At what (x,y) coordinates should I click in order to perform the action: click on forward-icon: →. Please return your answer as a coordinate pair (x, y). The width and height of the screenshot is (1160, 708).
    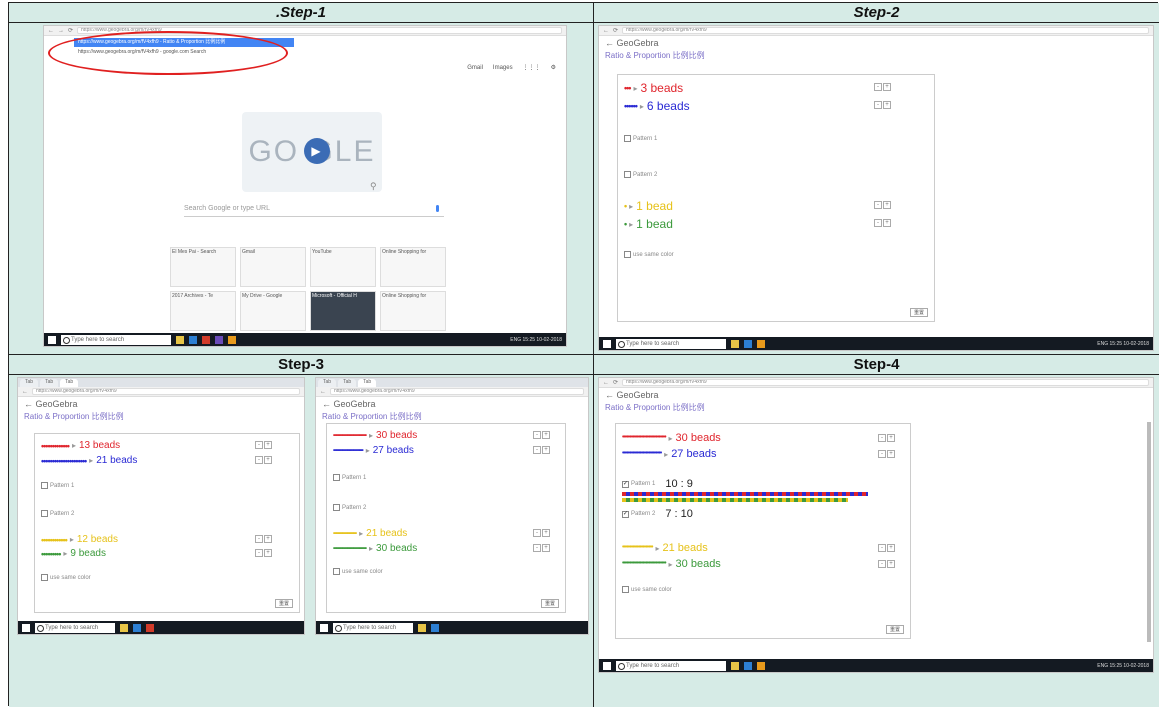
    Looking at the image, I should click on (61, 31).